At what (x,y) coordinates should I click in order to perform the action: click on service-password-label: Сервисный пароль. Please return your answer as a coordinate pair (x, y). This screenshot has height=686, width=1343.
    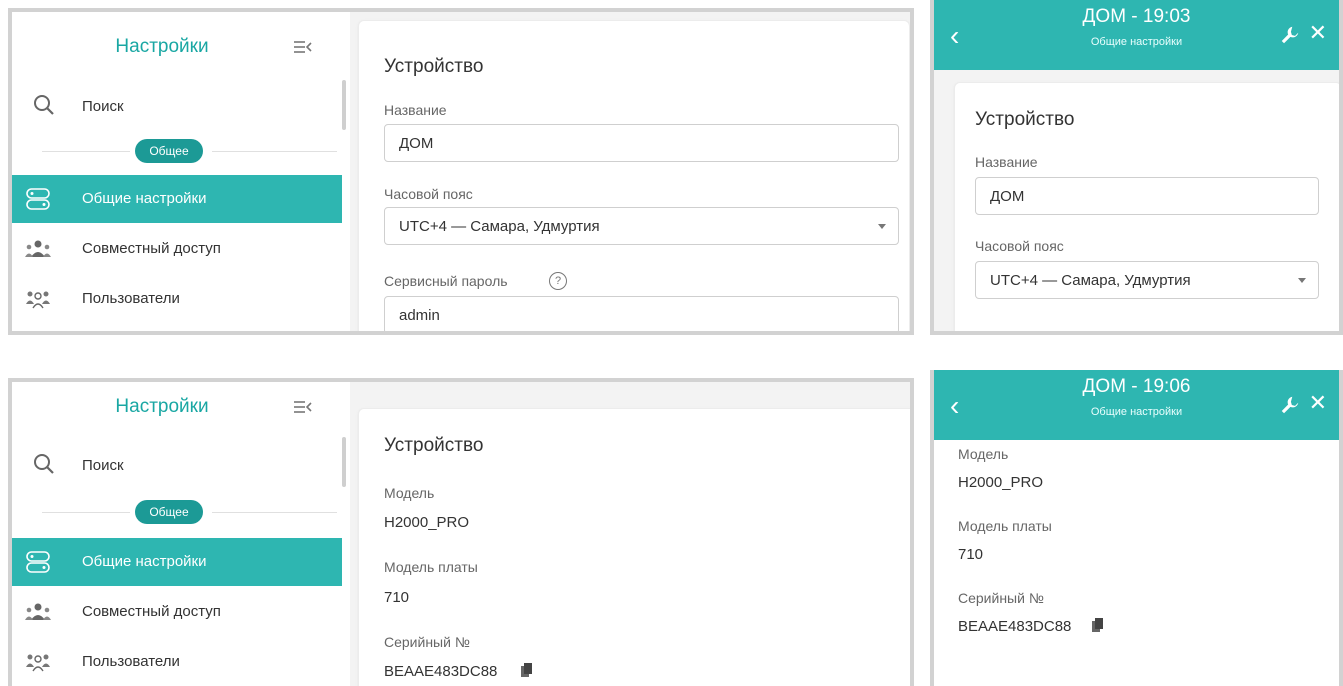
    Looking at the image, I should click on (446, 281).